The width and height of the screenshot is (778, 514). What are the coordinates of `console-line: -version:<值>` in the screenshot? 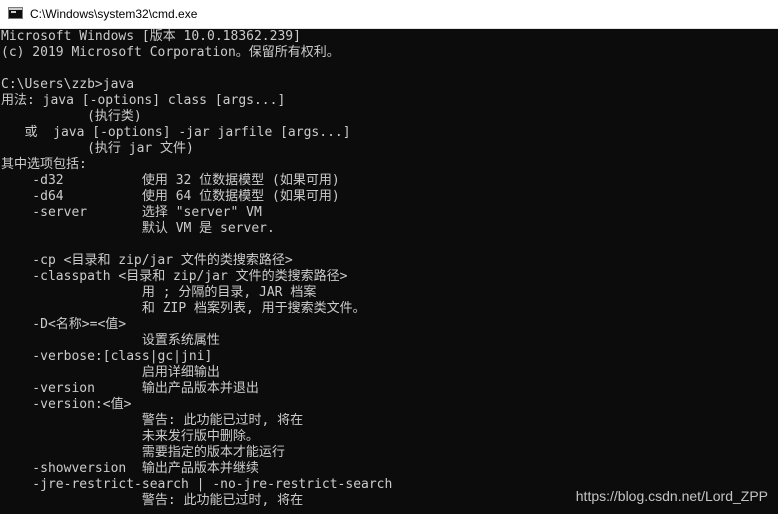 It's located at (66, 404).